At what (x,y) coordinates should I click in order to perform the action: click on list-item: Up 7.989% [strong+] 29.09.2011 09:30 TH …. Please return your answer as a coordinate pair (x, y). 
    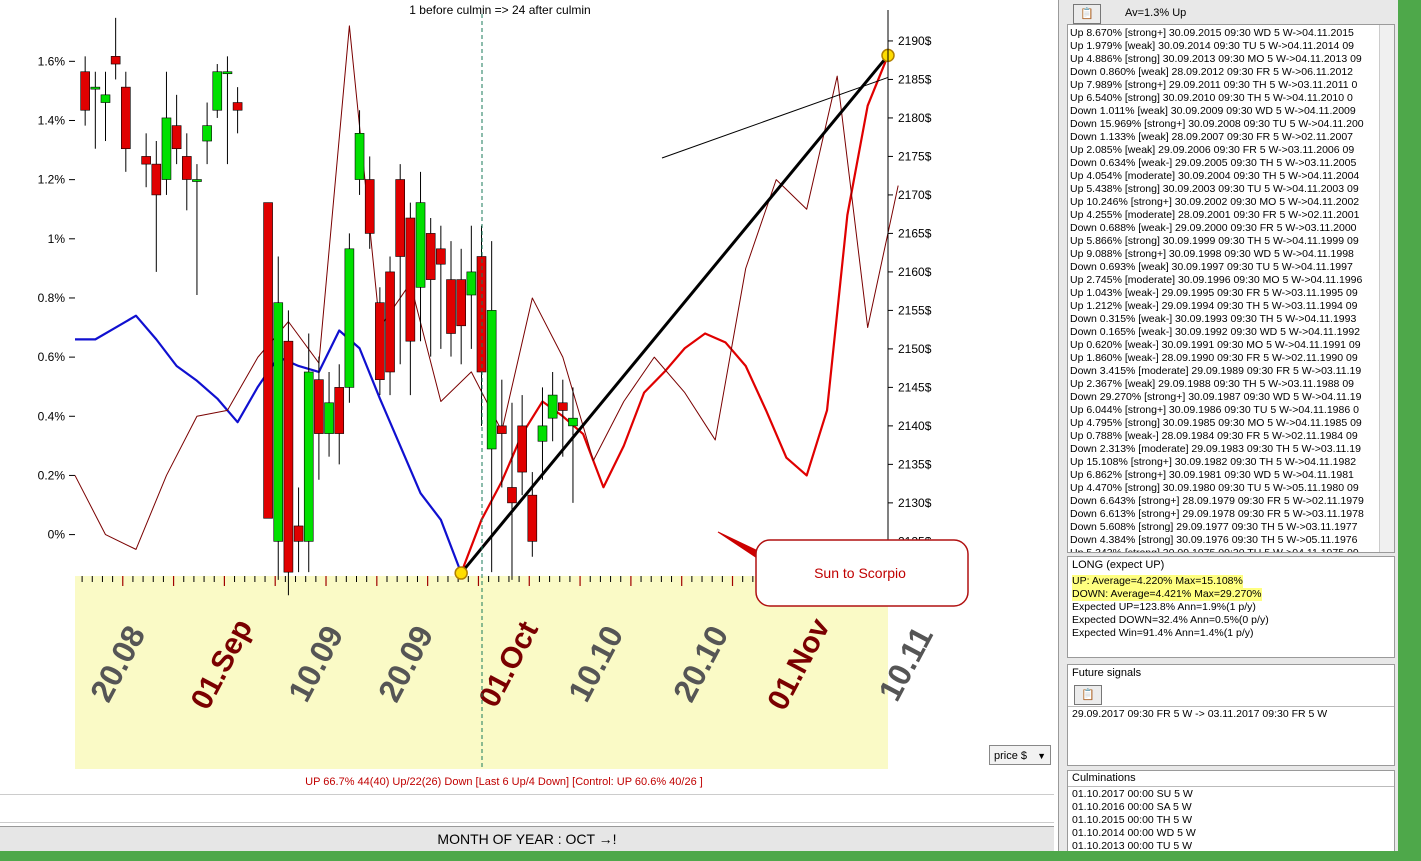
    Looking at the image, I should click on (1226, 85).